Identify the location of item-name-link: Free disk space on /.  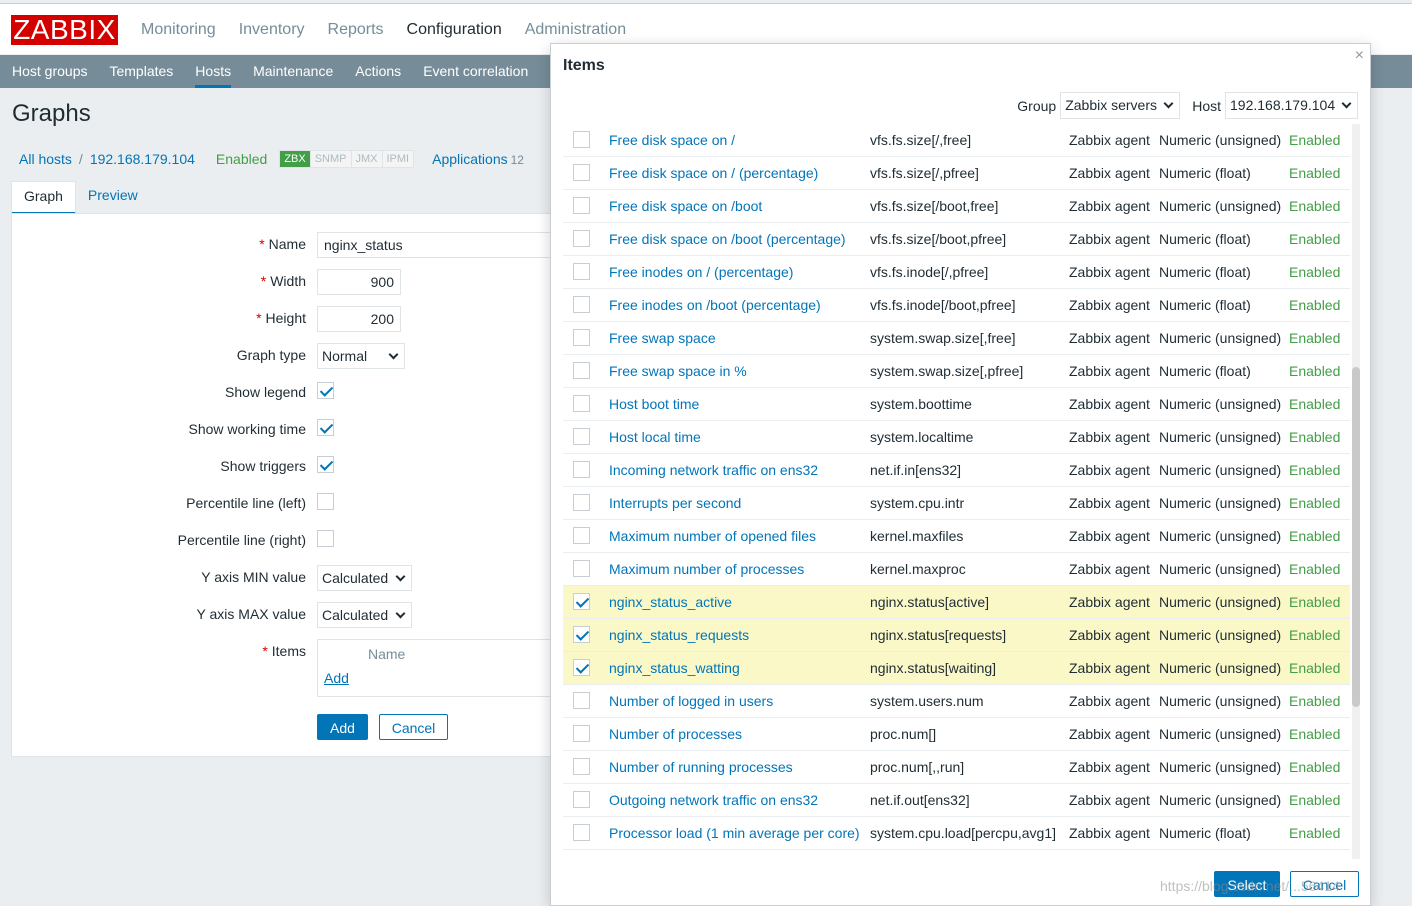
(672, 140).